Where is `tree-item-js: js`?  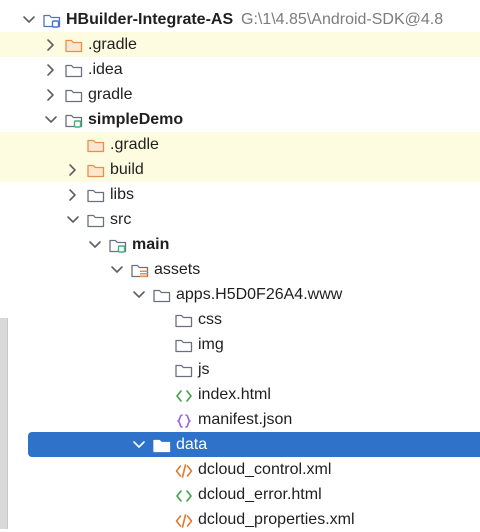
tree-item-js: js is located at coordinates (240, 369).